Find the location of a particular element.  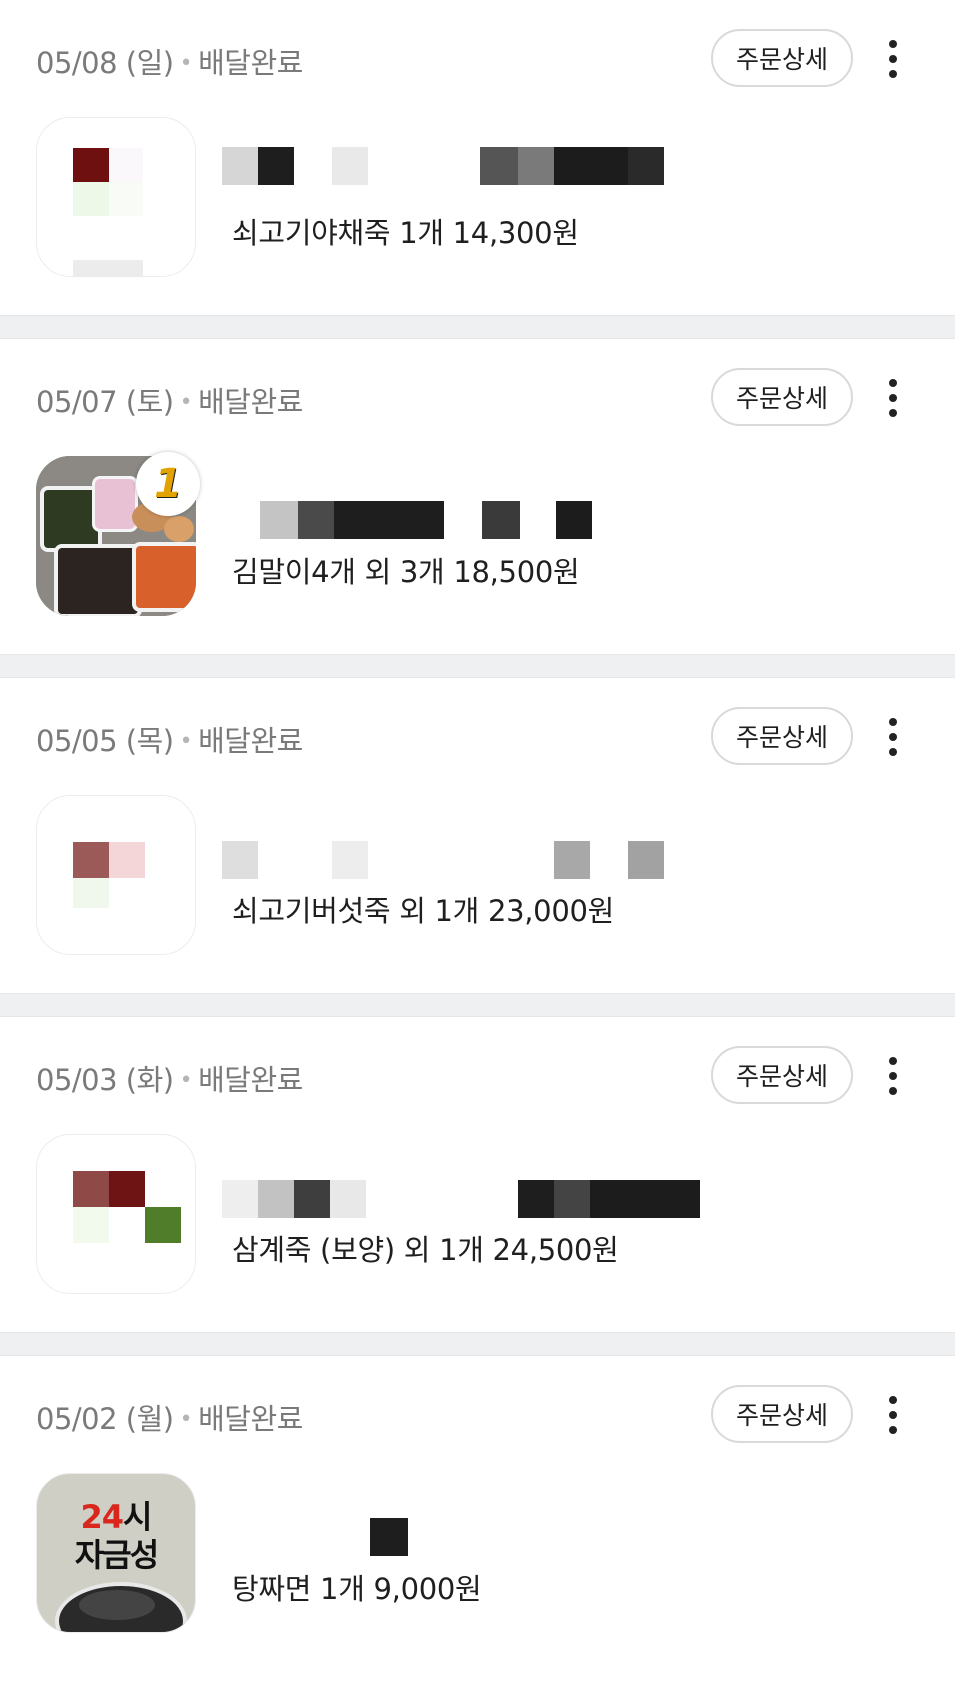

order-meta: 05/02 (월) • 배달완료 is located at coordinates (169, 1417).